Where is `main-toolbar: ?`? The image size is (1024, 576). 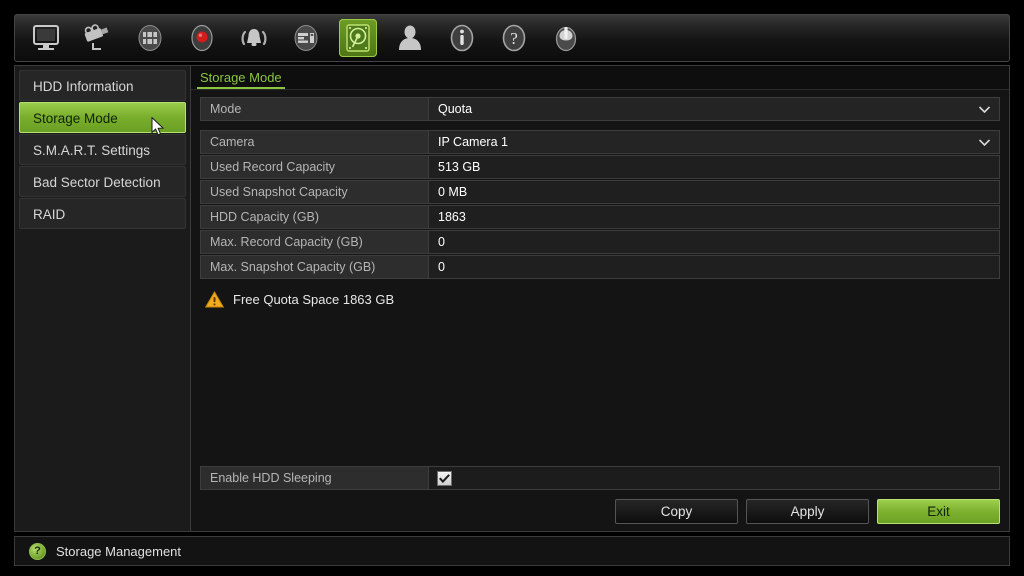
main-toolbar: ? is located at coordinates (512, 38).